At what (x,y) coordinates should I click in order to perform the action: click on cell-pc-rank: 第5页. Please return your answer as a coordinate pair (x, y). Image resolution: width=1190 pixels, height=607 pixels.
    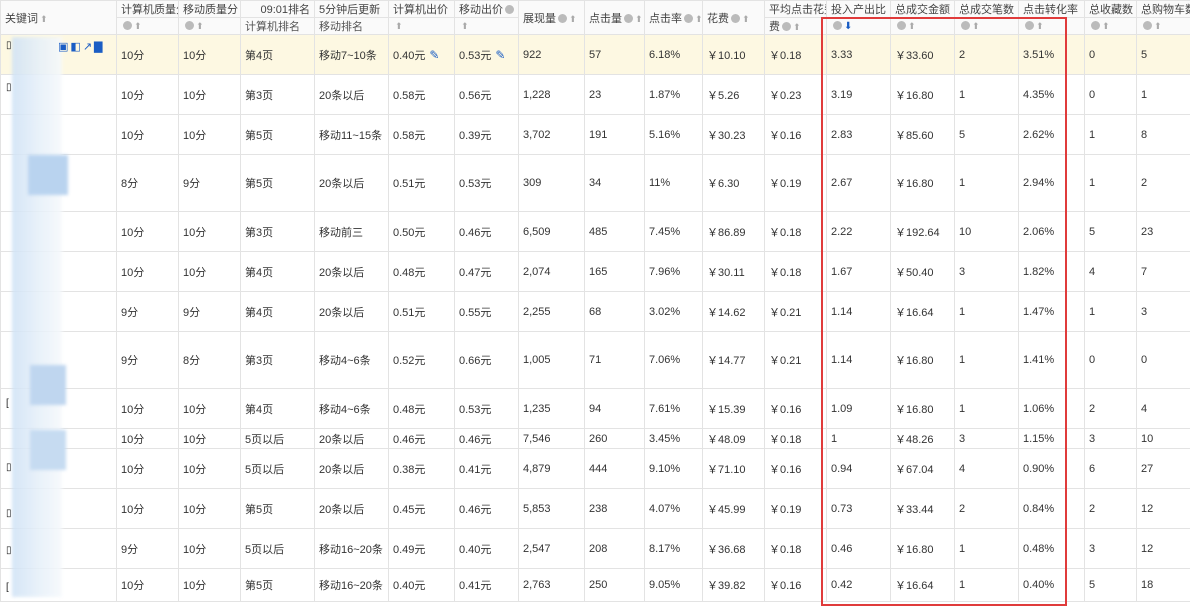
    Looking at the image, I should click on (277, 183).